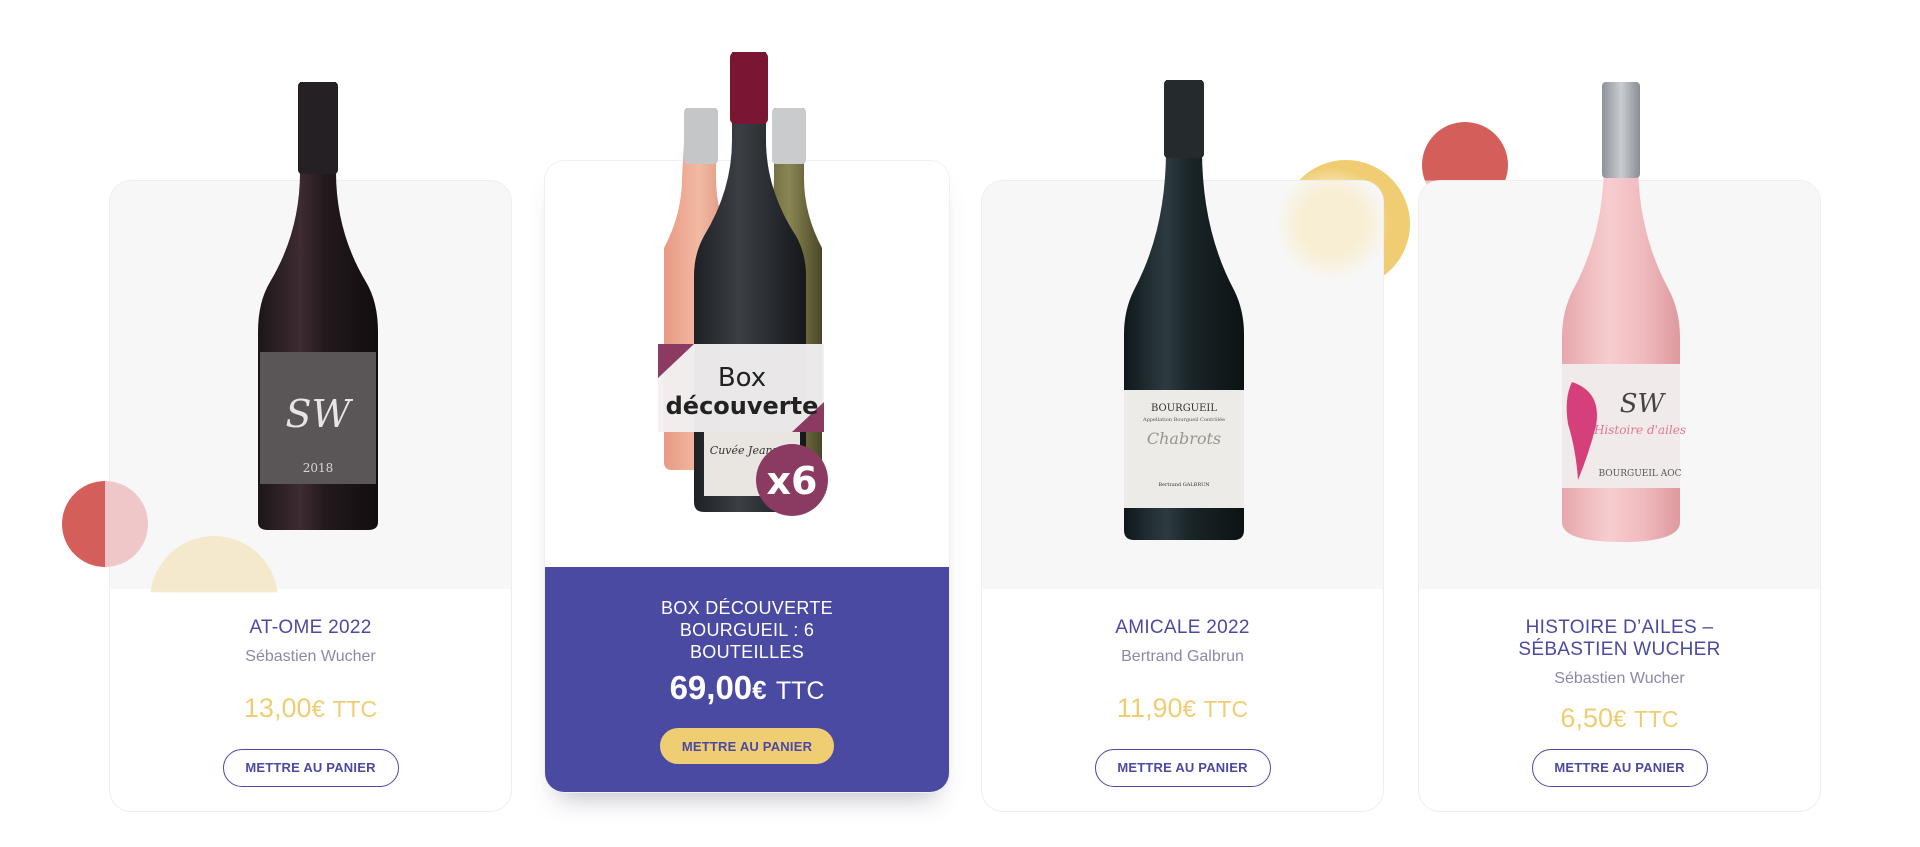 This screenshot has height=847, width=1920. What do you see at coordinates (277, 708) in the screenshot?
I see `price-value: 13,00` at bounding box center [277, 708].